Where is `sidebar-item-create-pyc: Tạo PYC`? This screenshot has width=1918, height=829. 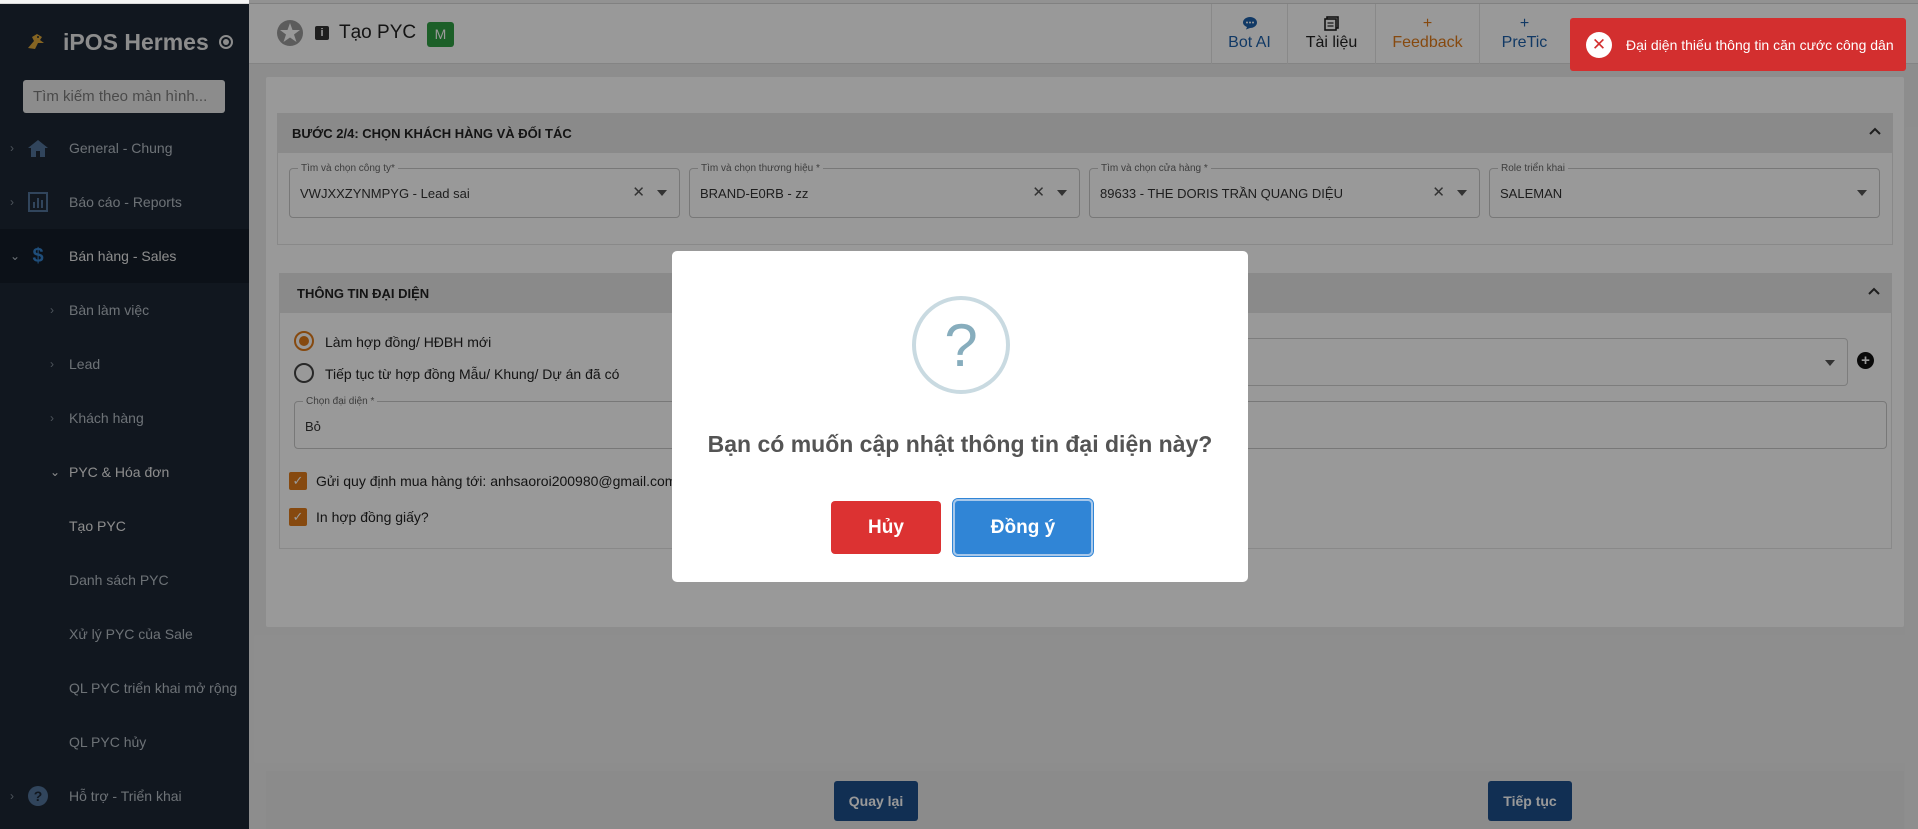 sidebar-item-create-pyc: Tạo PYC is located at coordinates (124, 526).